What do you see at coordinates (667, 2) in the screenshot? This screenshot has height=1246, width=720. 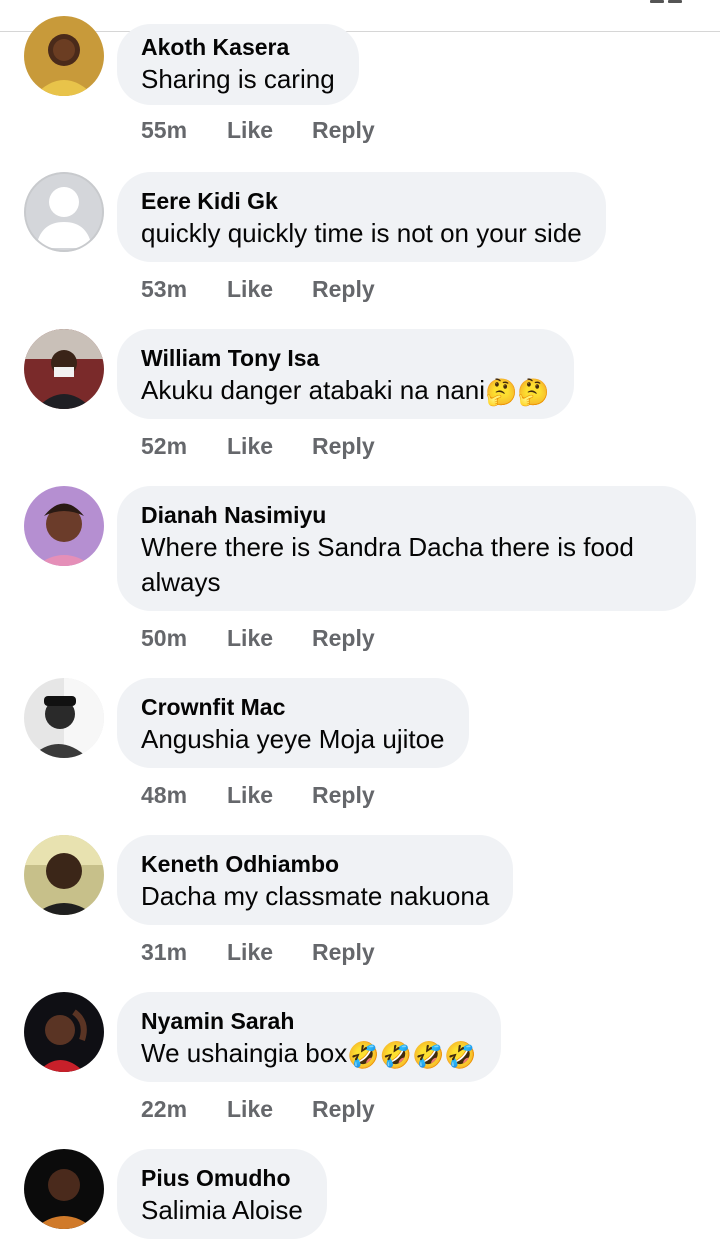 I see `menu-icon` at bounding box center [667, 2].